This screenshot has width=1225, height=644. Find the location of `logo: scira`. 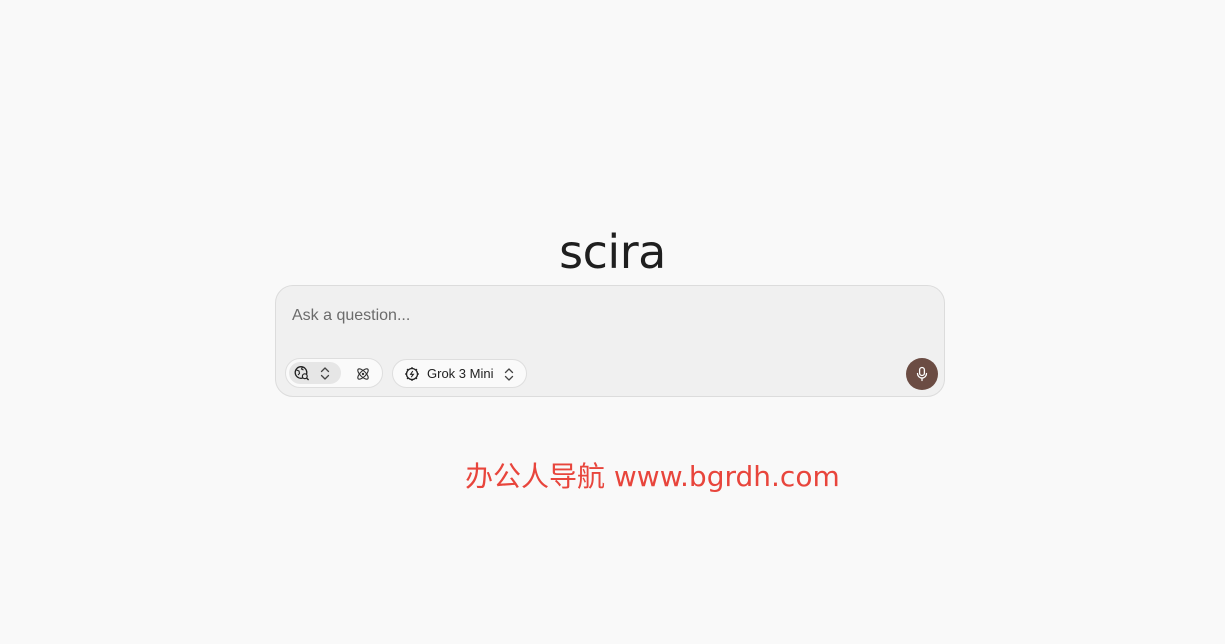

logo: scira is located at coordinates (612, 252).